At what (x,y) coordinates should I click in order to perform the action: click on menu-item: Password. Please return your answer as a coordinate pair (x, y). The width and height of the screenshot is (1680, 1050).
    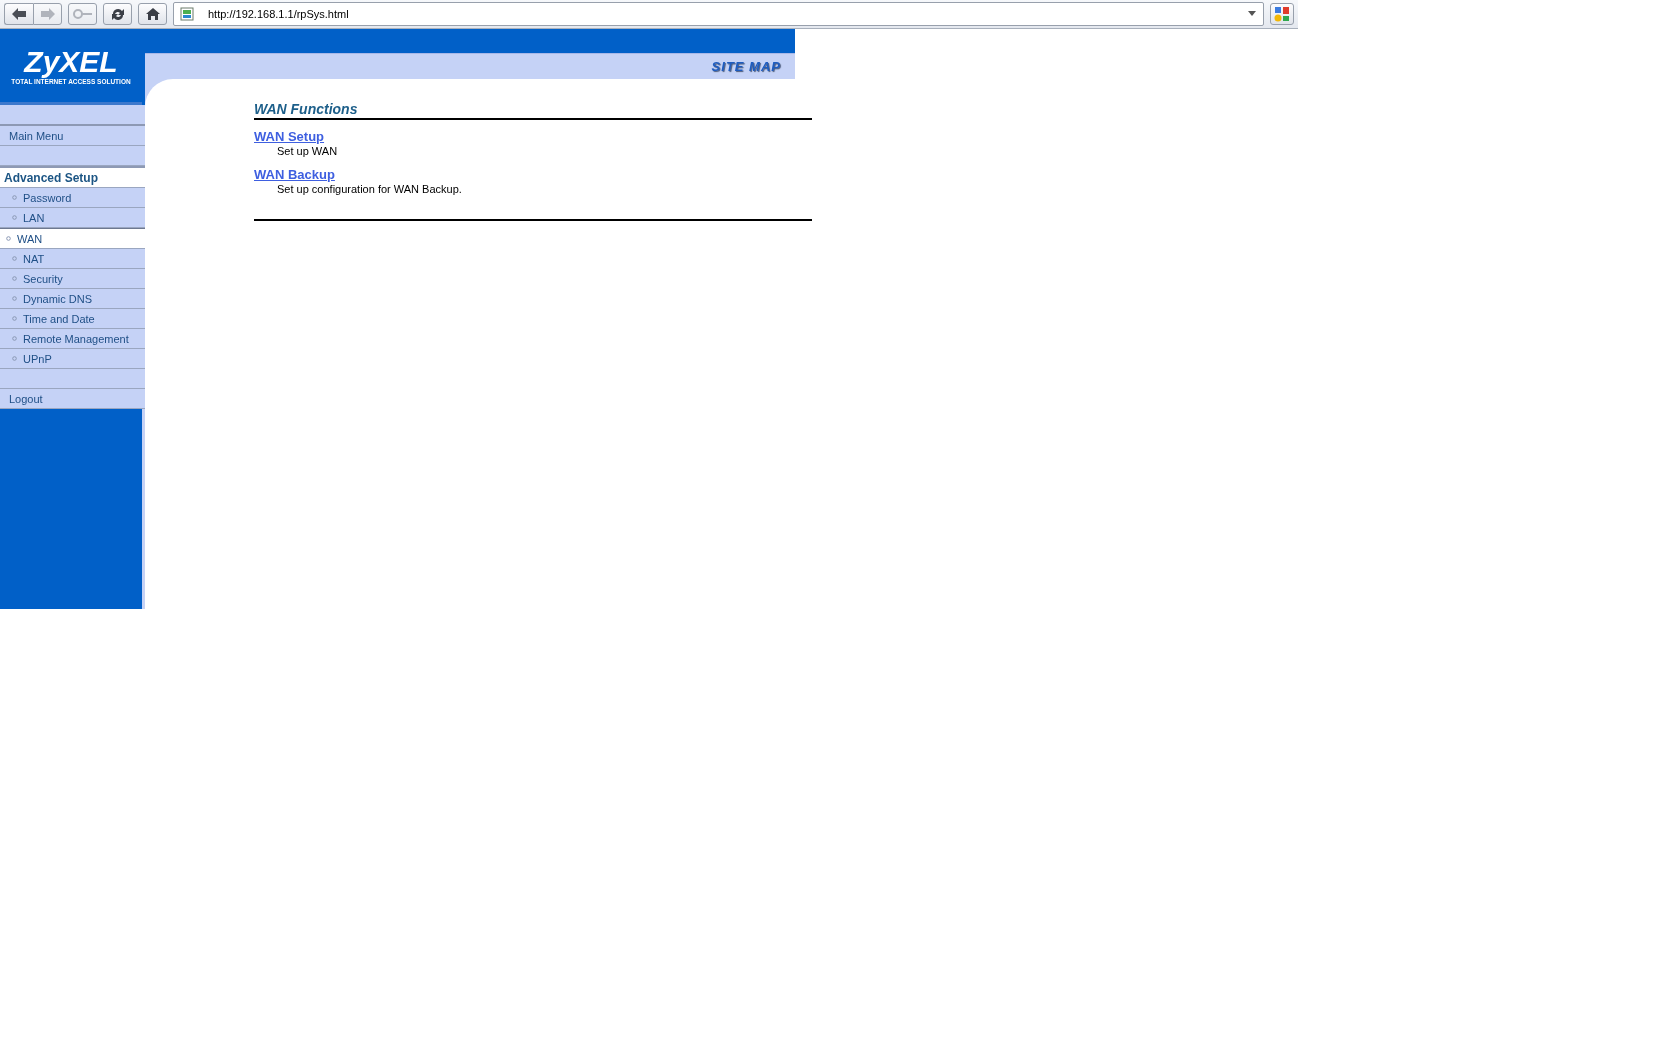
    Looking at the image, I should click on (72, 198).